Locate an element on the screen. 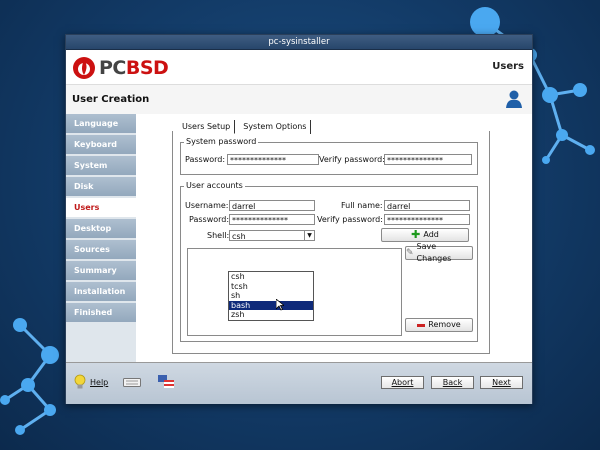  back-button: Back is located at coordinates (452, 382).